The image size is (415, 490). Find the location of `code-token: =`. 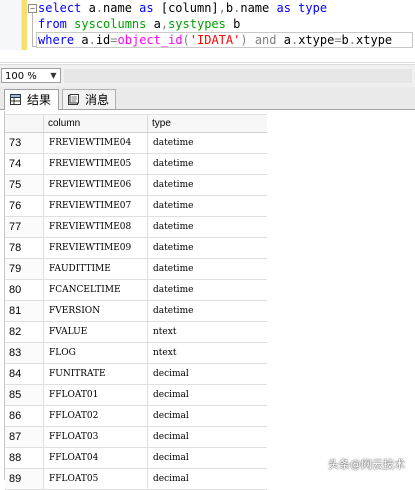

code-token: = is located at coordinates (114, 40).